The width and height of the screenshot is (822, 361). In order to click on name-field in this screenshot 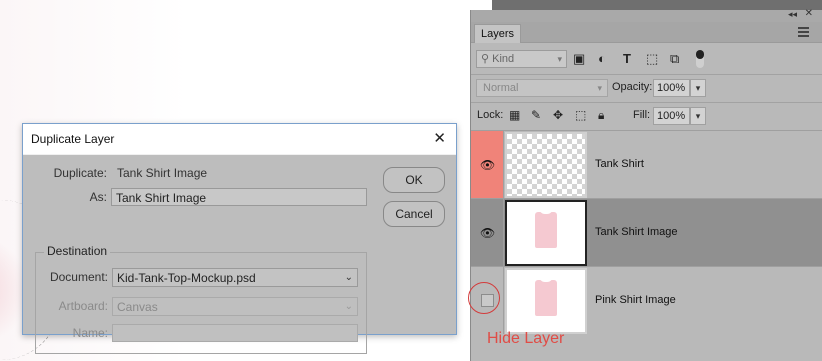, I will do `click(235, 333)`.